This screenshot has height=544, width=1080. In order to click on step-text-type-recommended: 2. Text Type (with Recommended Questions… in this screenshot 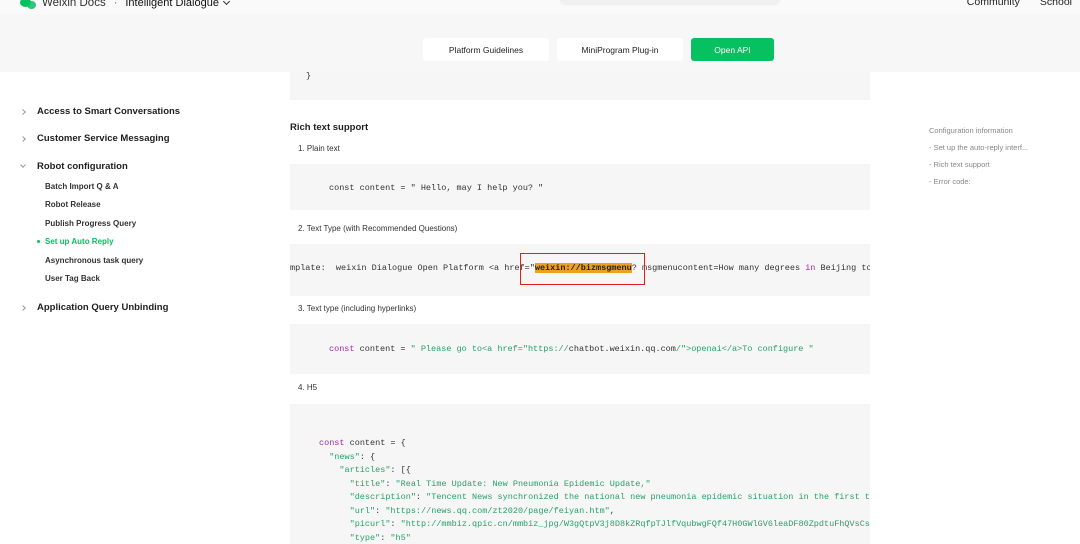, I will do `click(378, 228)`.